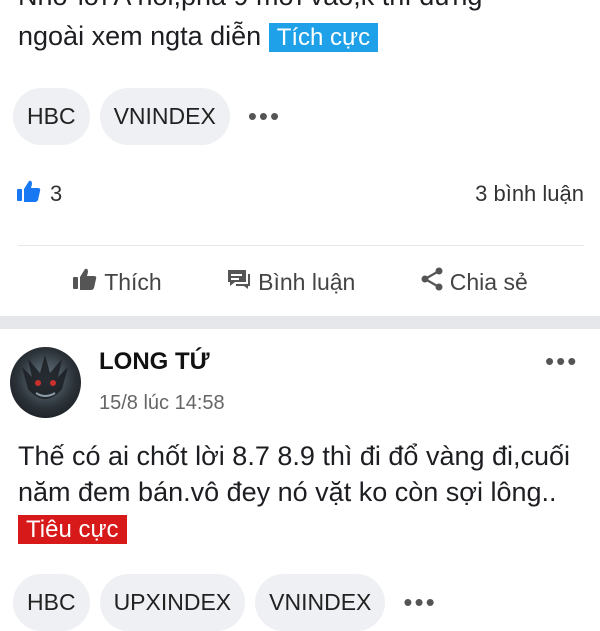  I want to click on author-name: LONG TỨ, so click(154, 362).